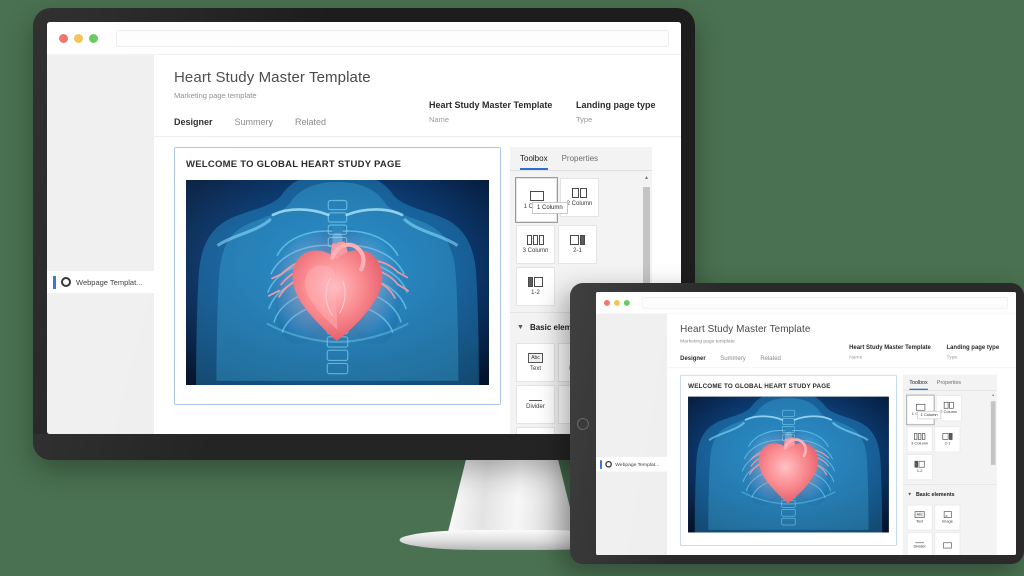  I want to click on tablet-design-canvas: WELCOME TO GLOBAL HEART STUDY PAGE, so click(788, 460).